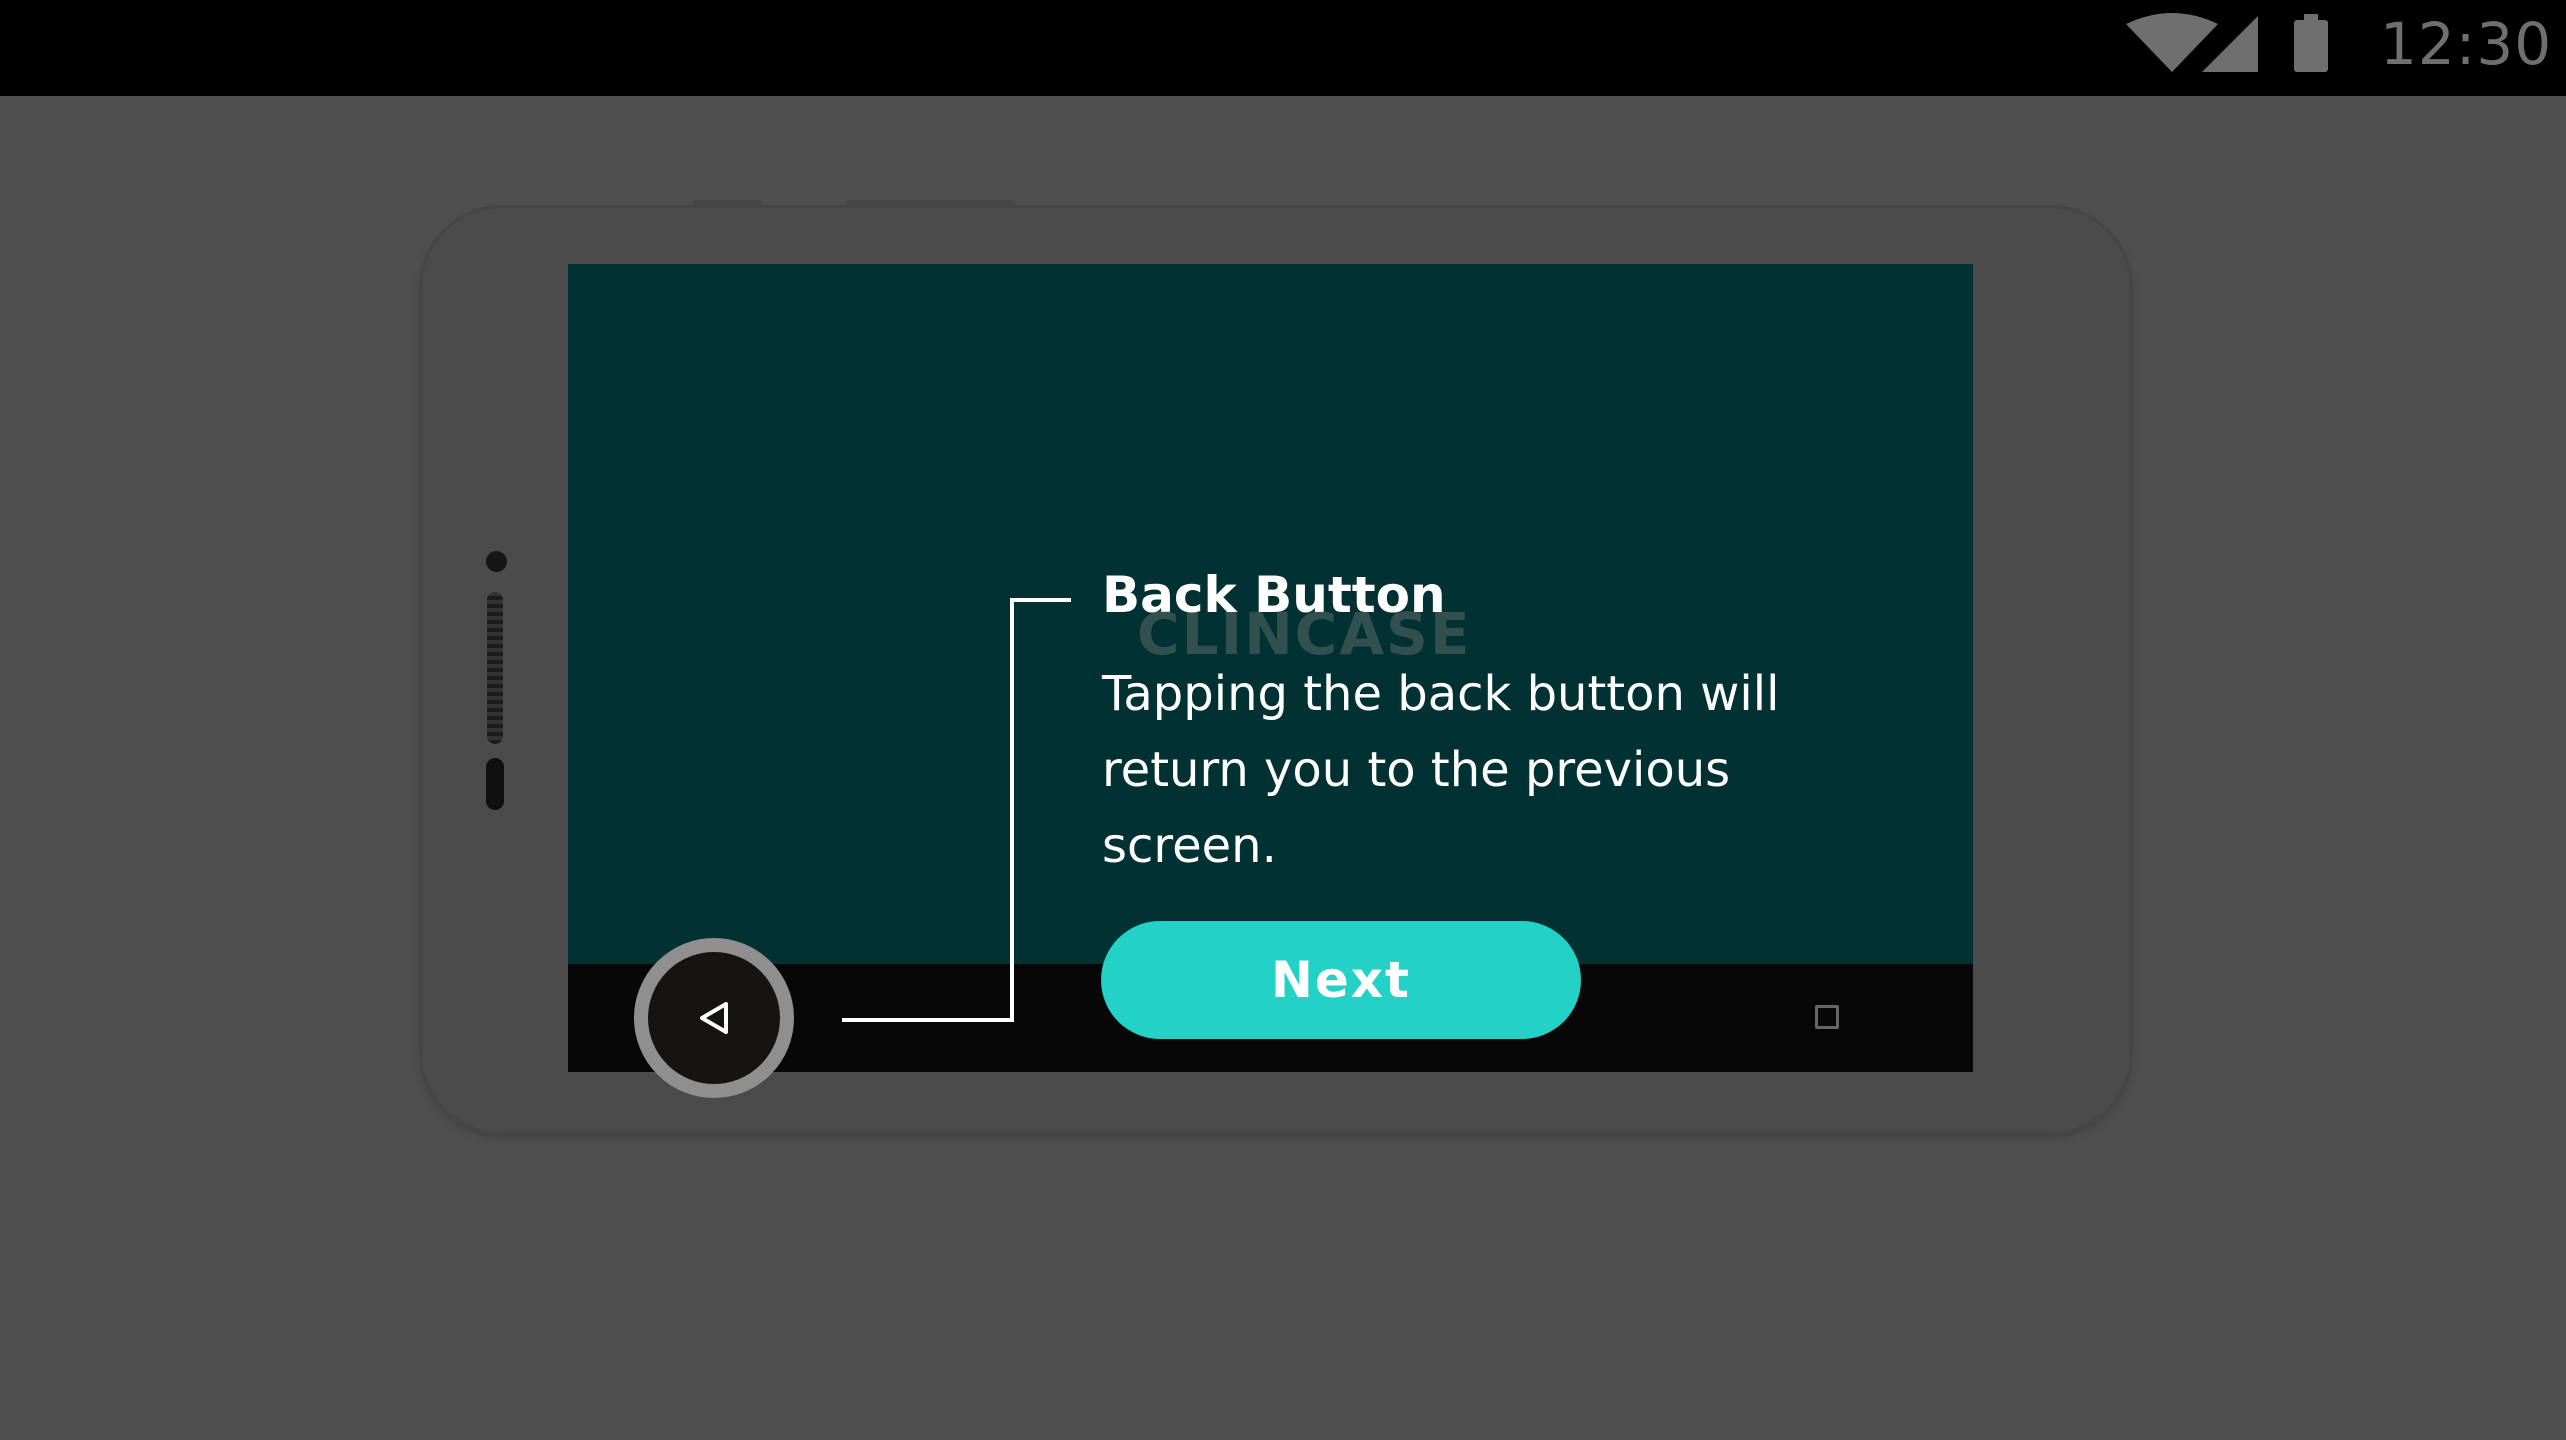  What do you see at coordinates (727, 204) in the screenshot?
I see `phone-side-button` at bounding box center [727, 204].